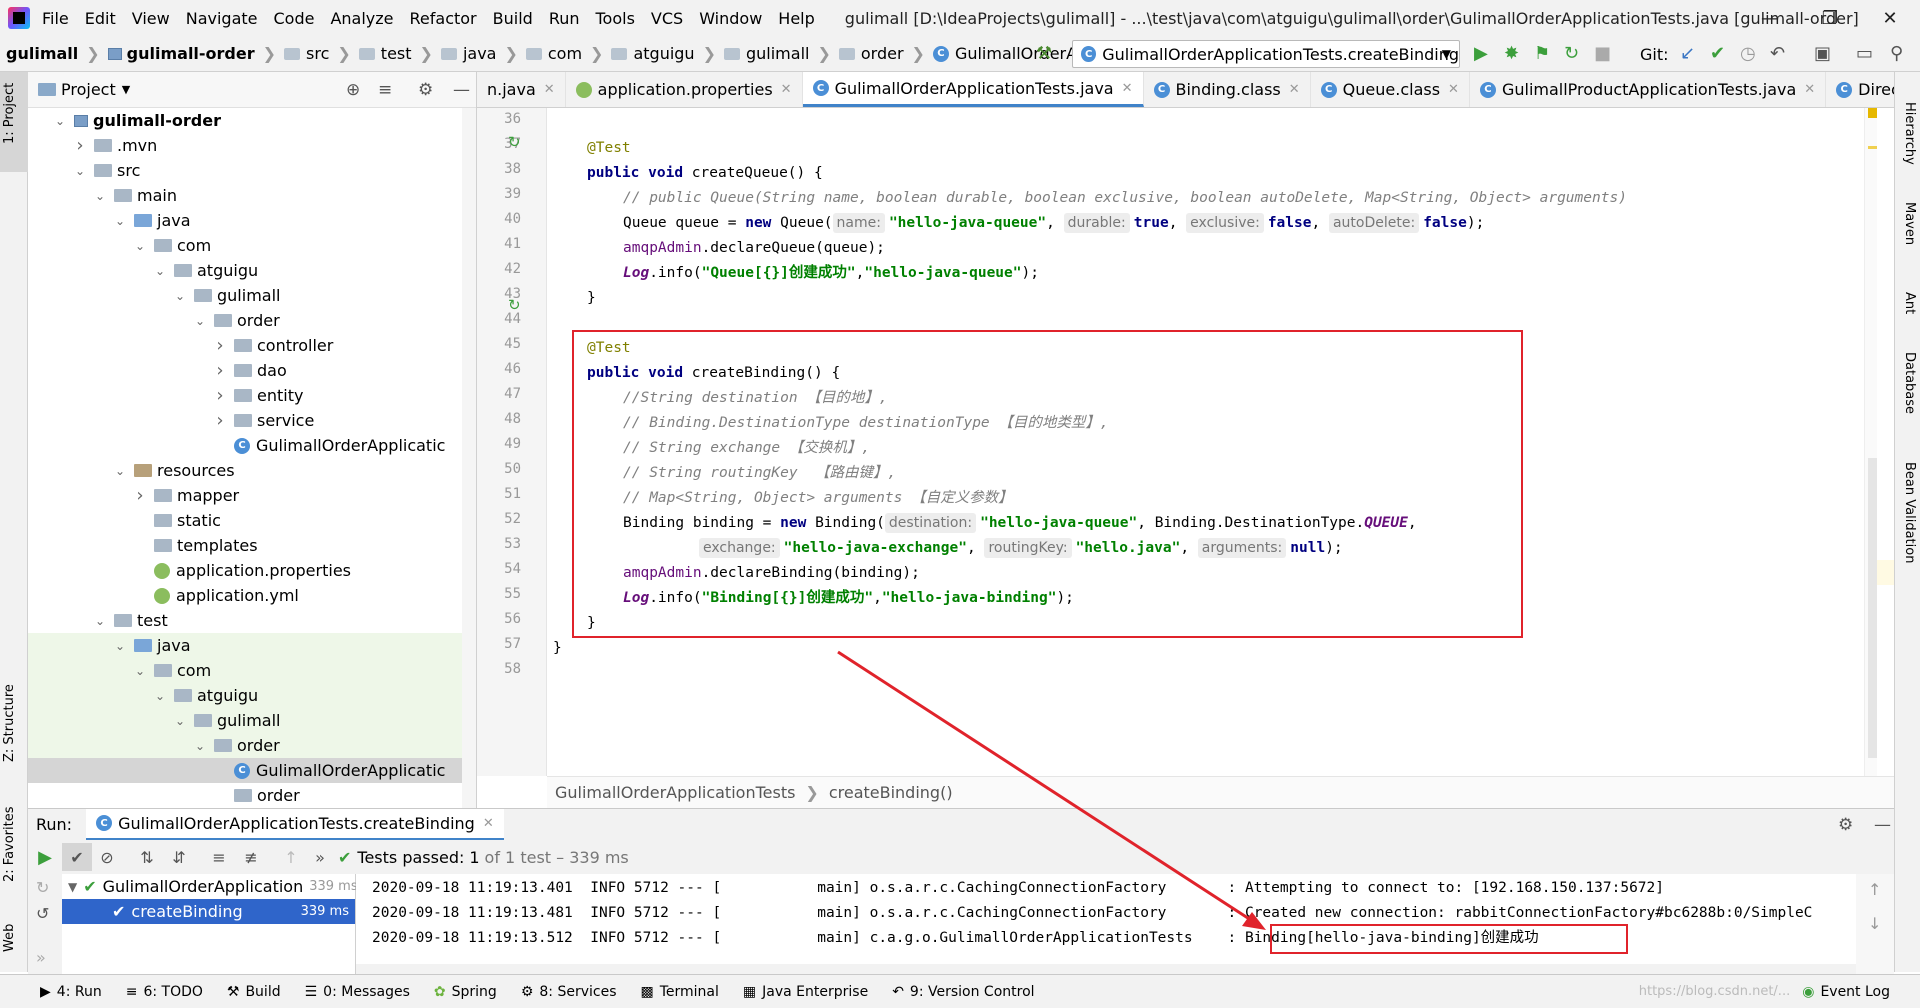 Image resolution: width=1920 pixels, height=1008 pixels. I want to click on tool-spring: ✿ Spring, so click(465, 992).